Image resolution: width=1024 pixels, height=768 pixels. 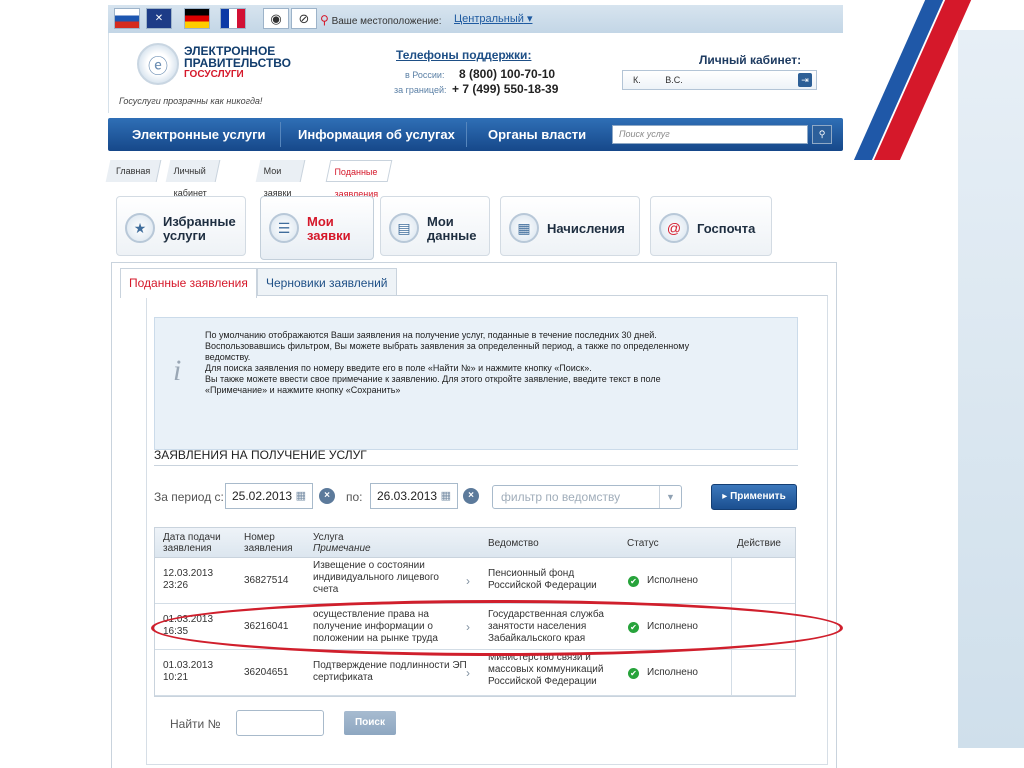 What do you see at coordinates (238, 63) in the screenshot?
I see `logo-line-2: ПРАВИТЕЛЬСТВО` at bounding box center [238, 63].